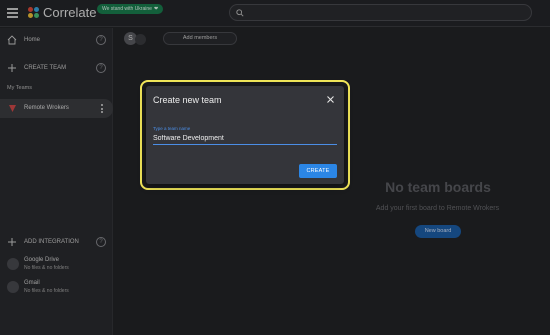  What do you see at coordinates (172, 128) in the screenshot?
I see `team-name-label: Type a team name` at bounding box center [172, 128].